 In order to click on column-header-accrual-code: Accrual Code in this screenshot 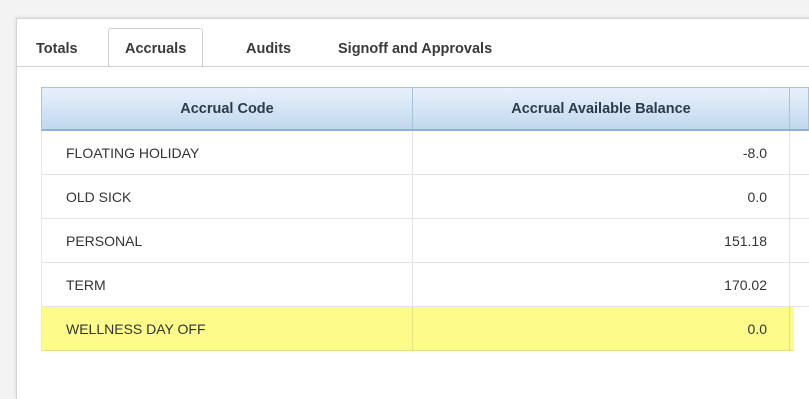, I will do `click(227, 108)`.